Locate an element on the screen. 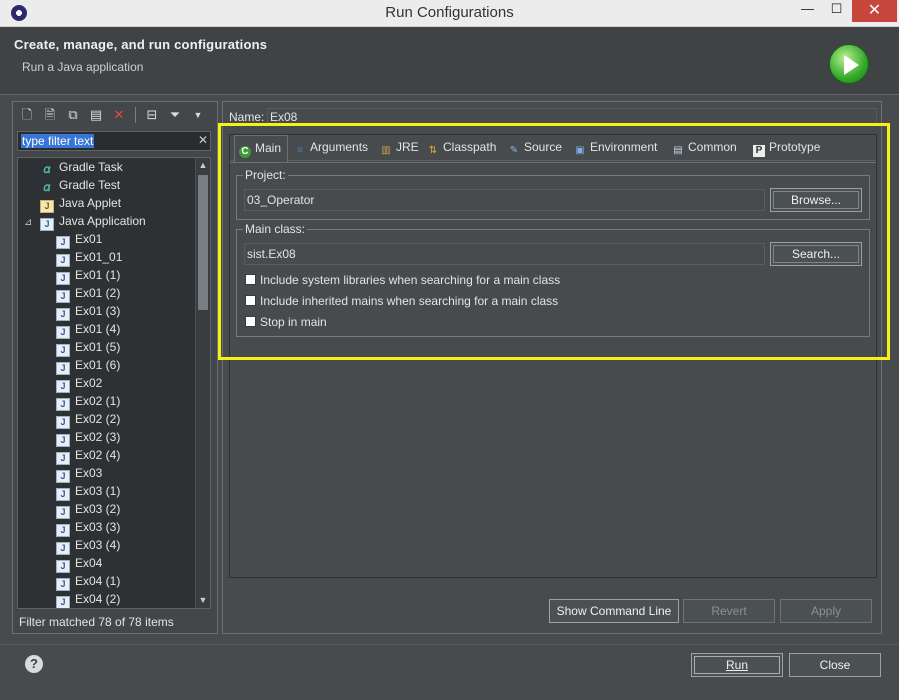  tree-item: J Ex01 (1) is located at coordinates (88, 277).